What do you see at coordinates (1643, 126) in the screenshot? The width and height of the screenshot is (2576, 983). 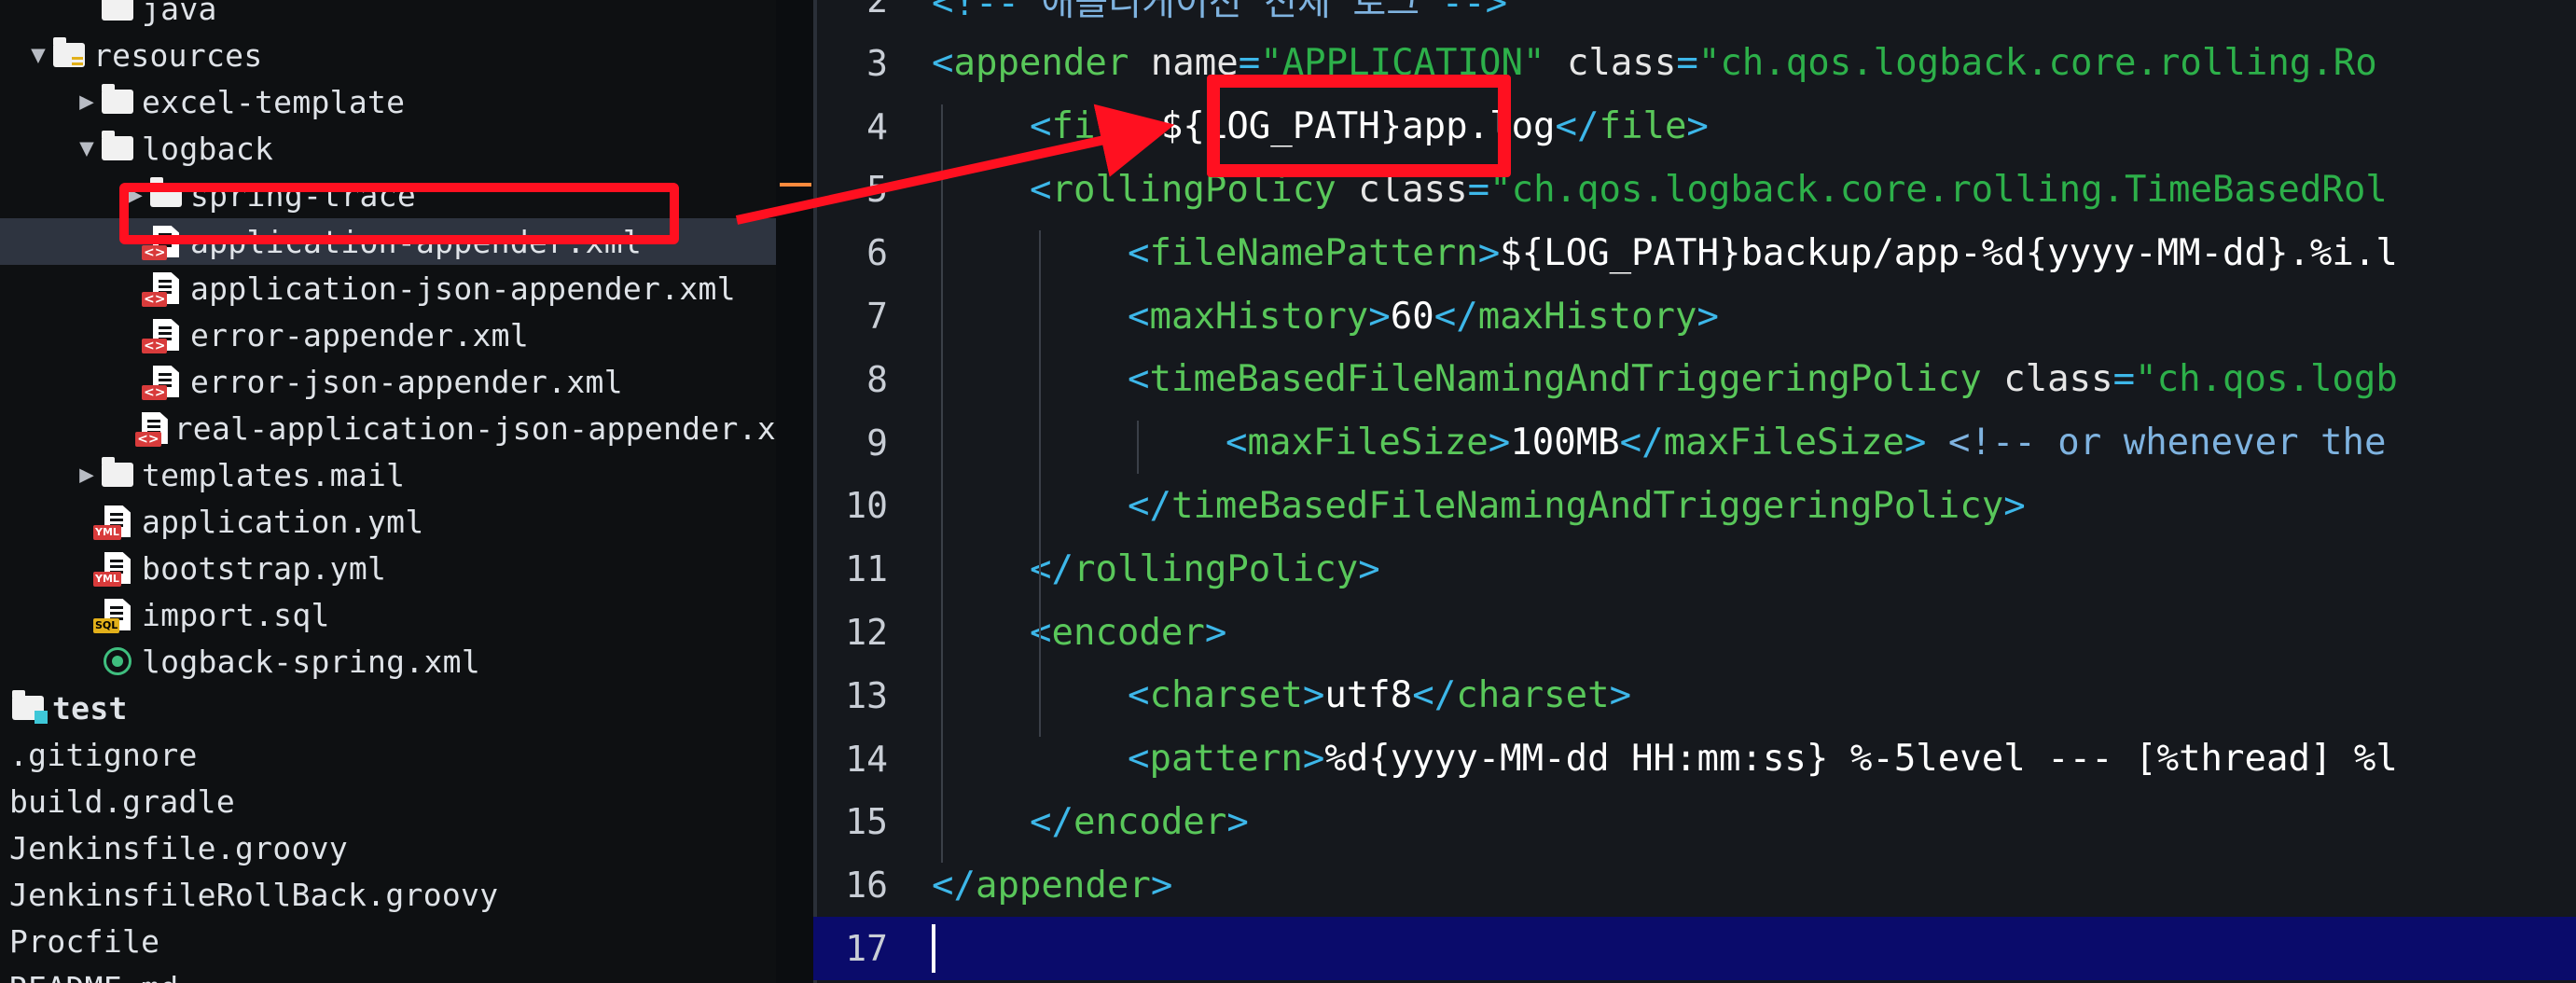 I see `code-token: file` at bounding box center [1643, 126].